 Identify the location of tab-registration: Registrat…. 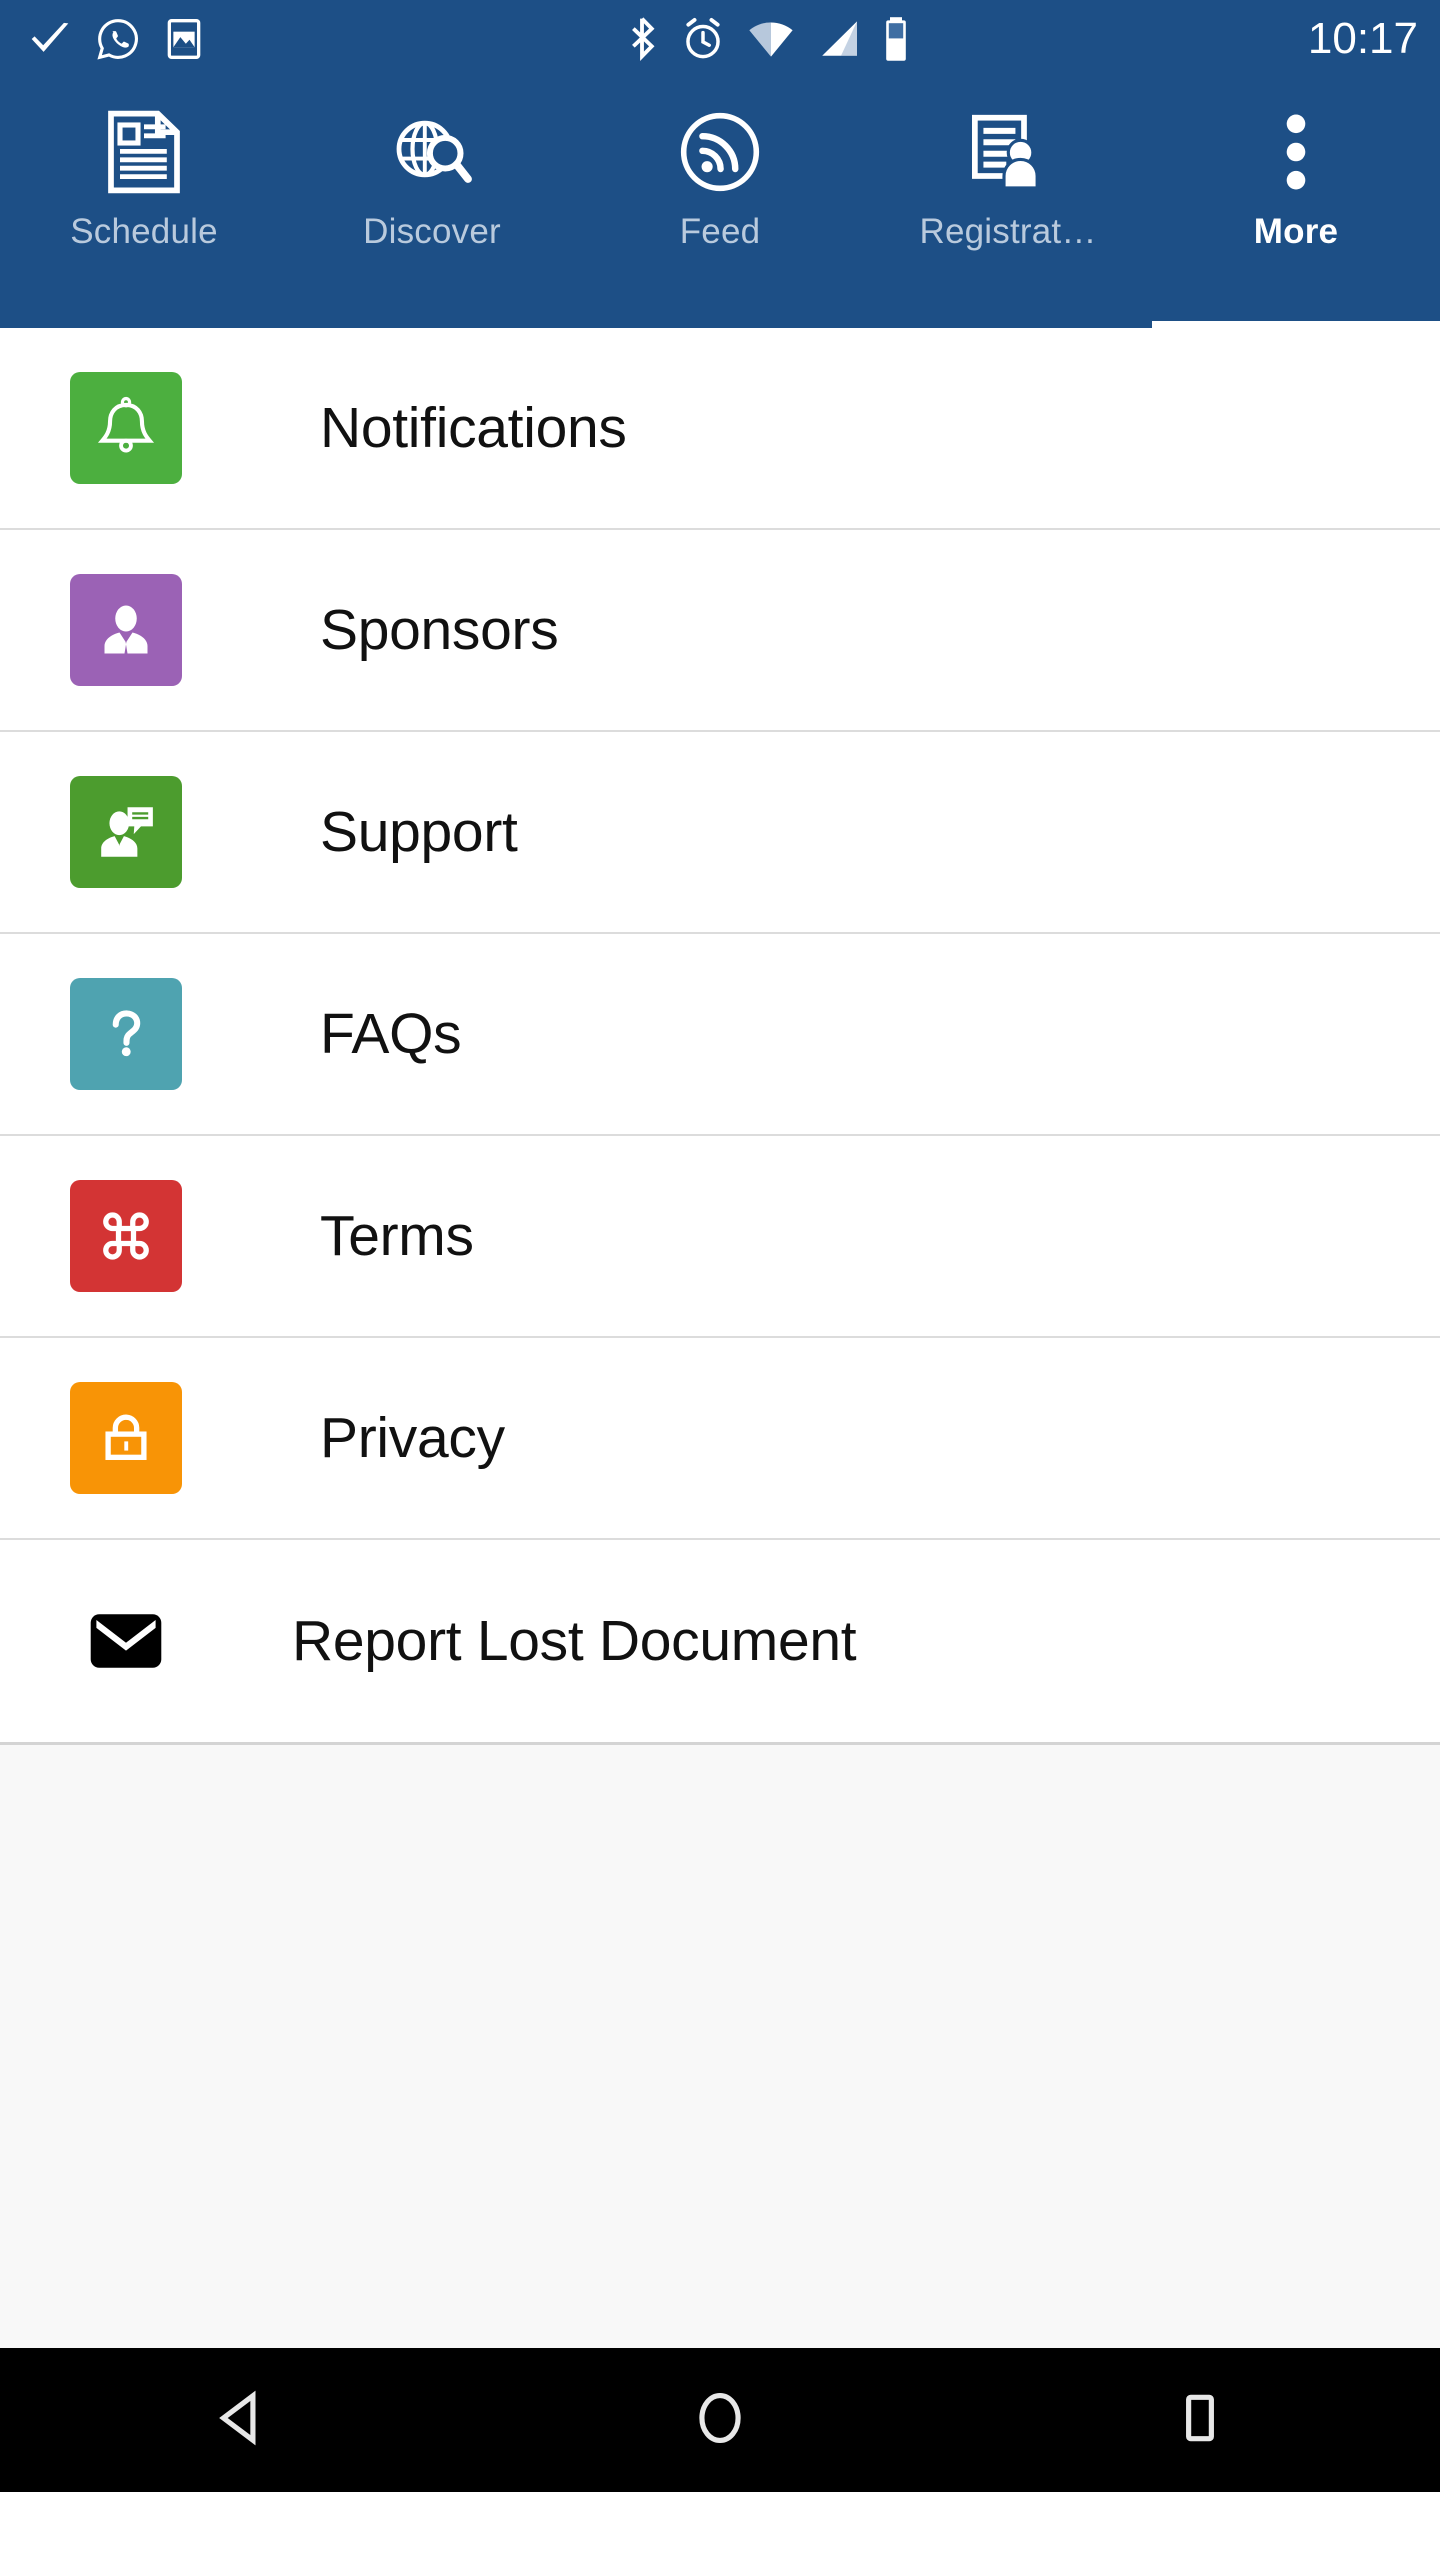
(1008, 203).